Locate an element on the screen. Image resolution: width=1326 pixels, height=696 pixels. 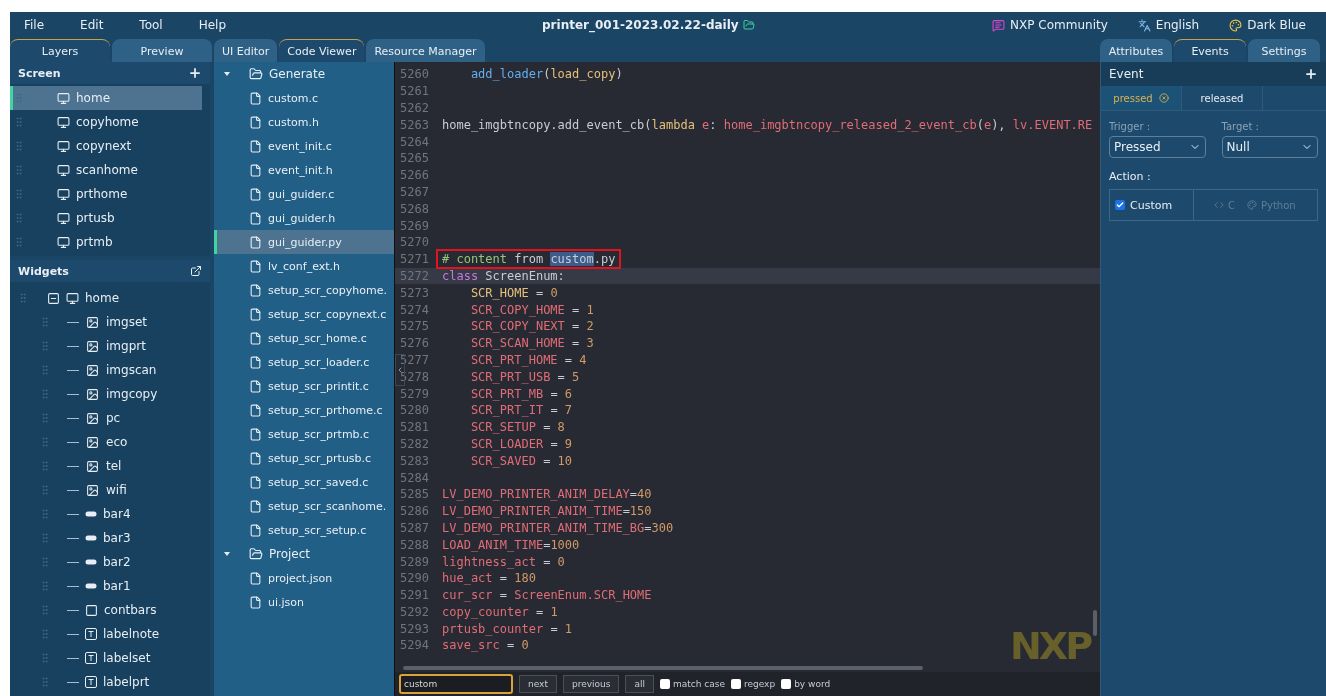
tree-entry: custom.c is located at coordinates (304, 98).